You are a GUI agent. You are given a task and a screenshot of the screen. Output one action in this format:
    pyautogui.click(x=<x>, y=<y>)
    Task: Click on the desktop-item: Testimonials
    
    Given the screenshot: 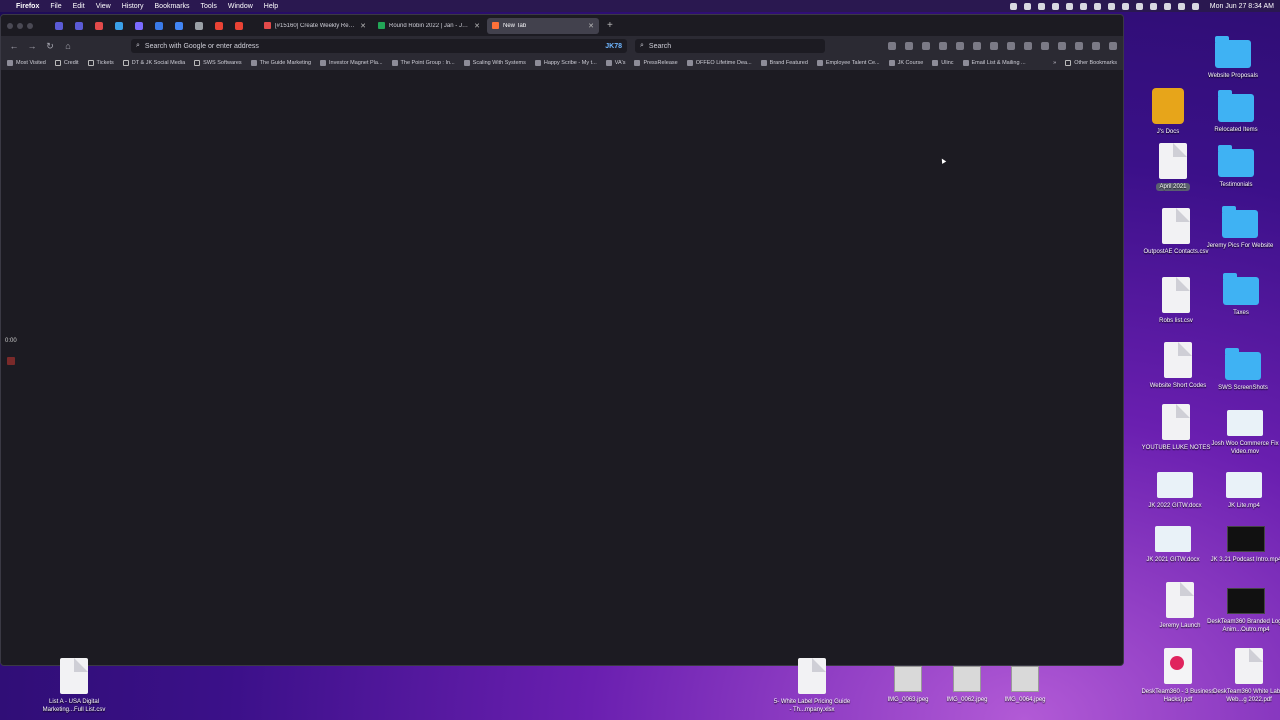 What is the action you would take?
    pyautogui.click(x=1236, y=166)
    